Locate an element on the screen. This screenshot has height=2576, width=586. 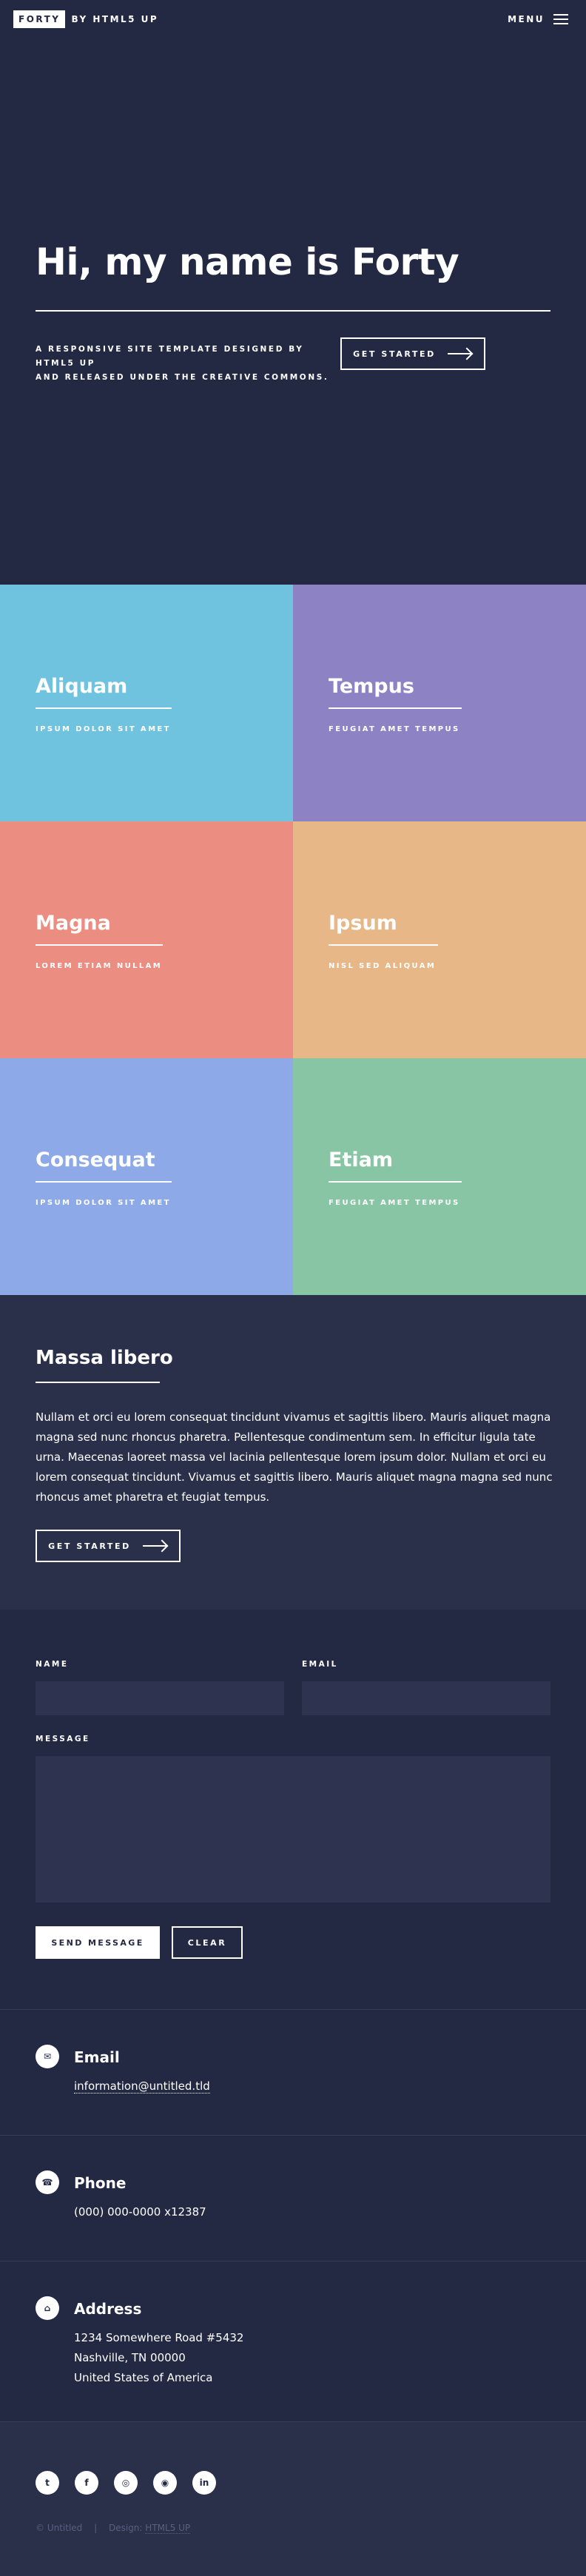
address-line3: United States of America is located at coordinates (143, 2377).